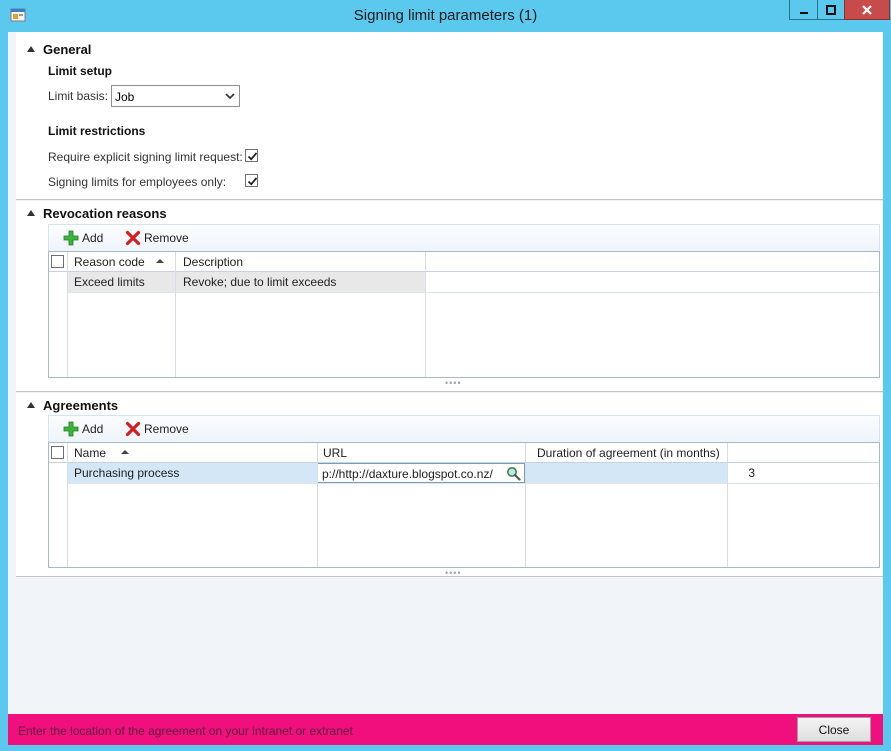 This screenshot has width=891, height=751. I want to click on minimize-button, so click(803, 10).